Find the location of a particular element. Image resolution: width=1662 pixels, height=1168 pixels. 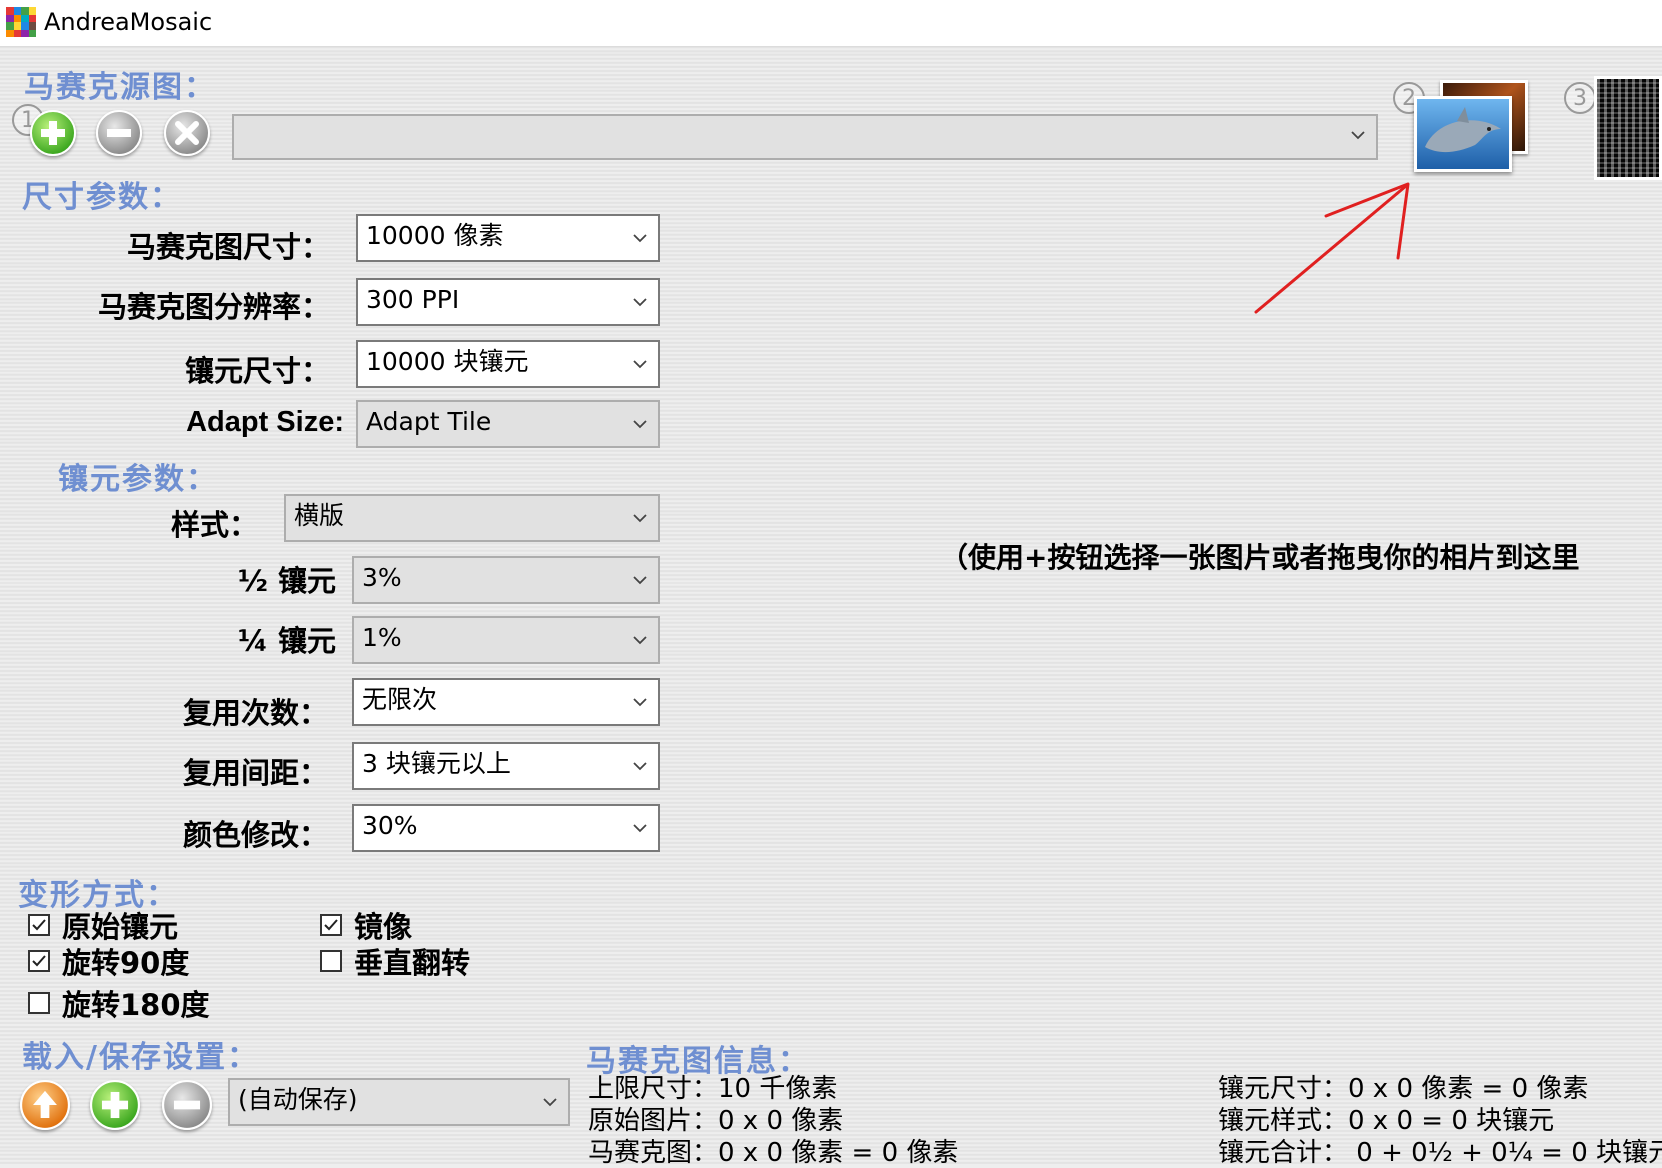

reuse-count-value: 无限次 is located at coordinates (400, 699).